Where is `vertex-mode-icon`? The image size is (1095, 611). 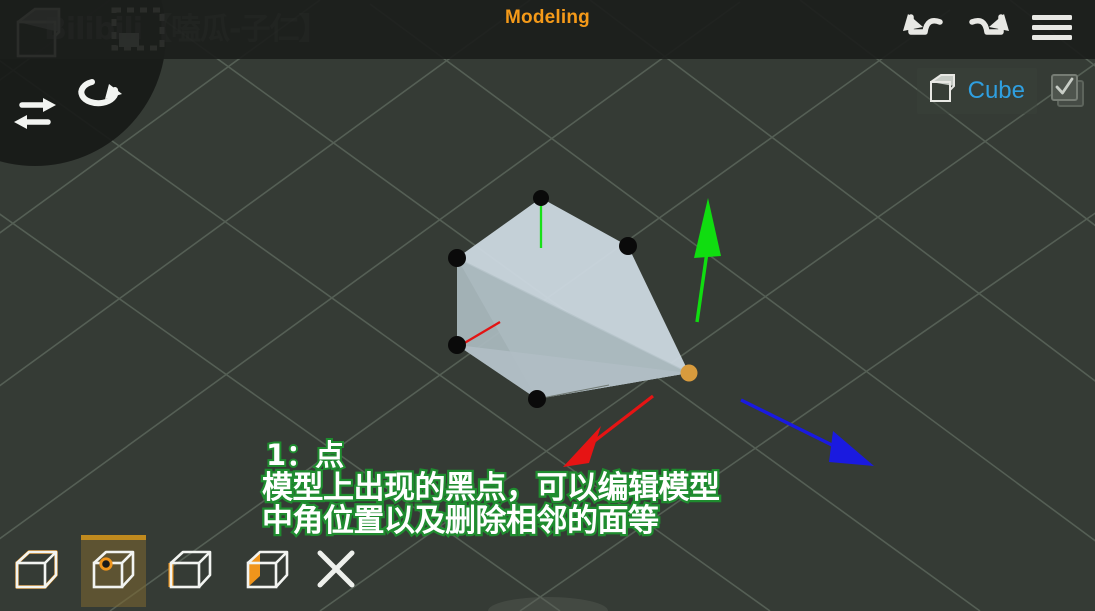
vertex-mode-icon is located at coordinates (113, 569).